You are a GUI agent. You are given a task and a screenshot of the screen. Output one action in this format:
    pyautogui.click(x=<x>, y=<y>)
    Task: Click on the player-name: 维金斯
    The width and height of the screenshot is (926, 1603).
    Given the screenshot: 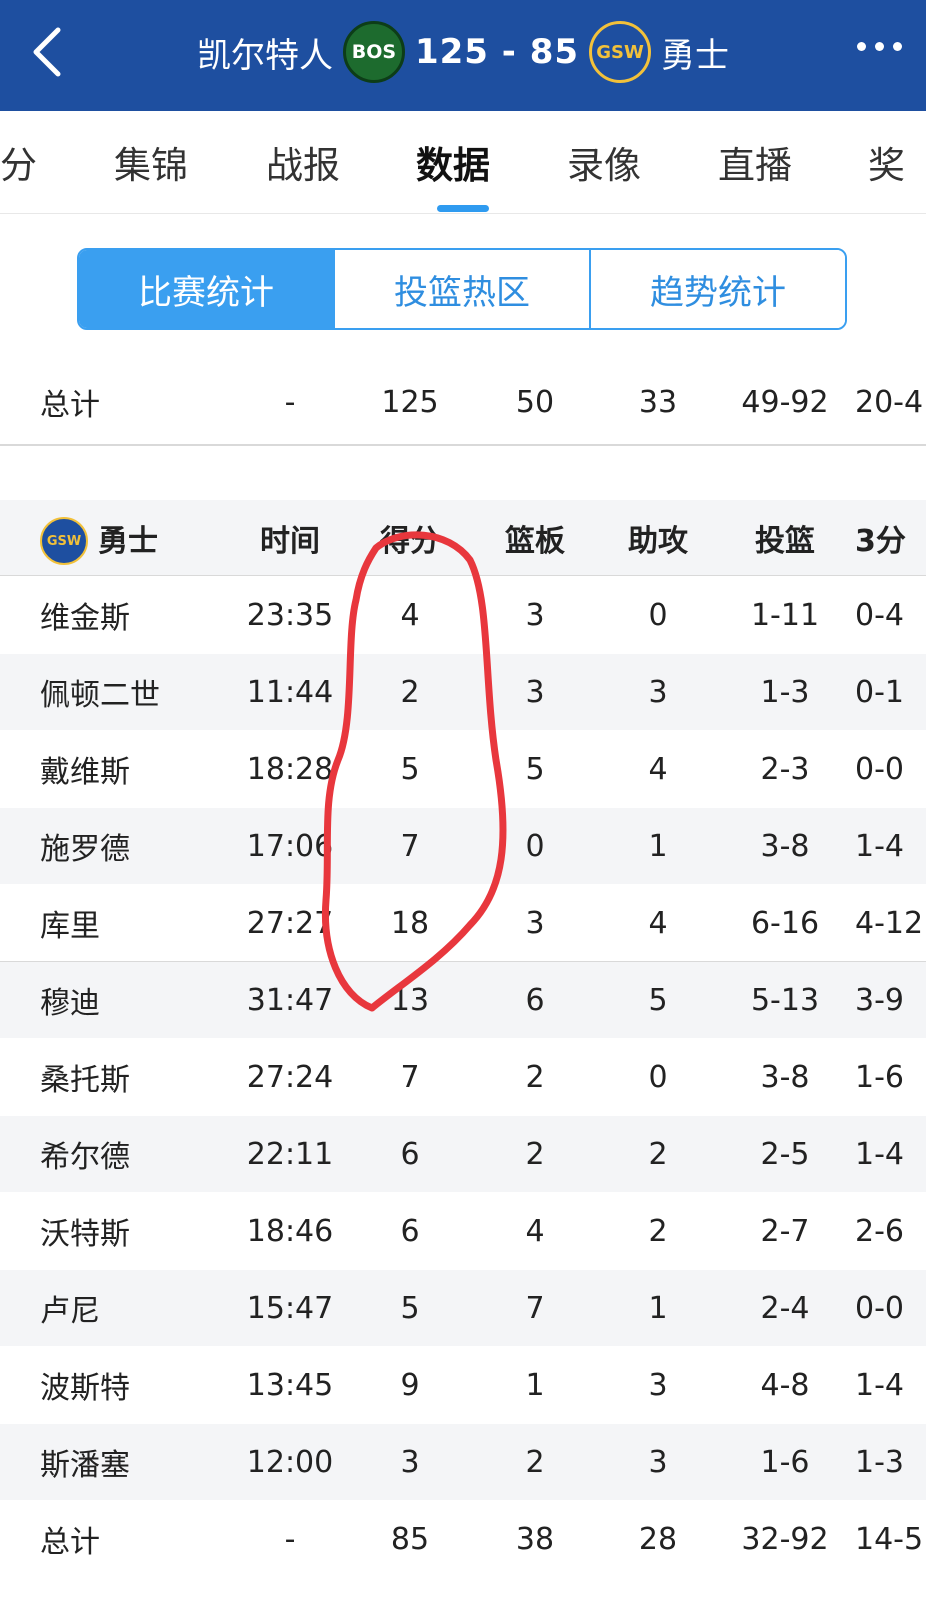 What is the action you would take?
    pyautogui.click(x=85, y=618)
    